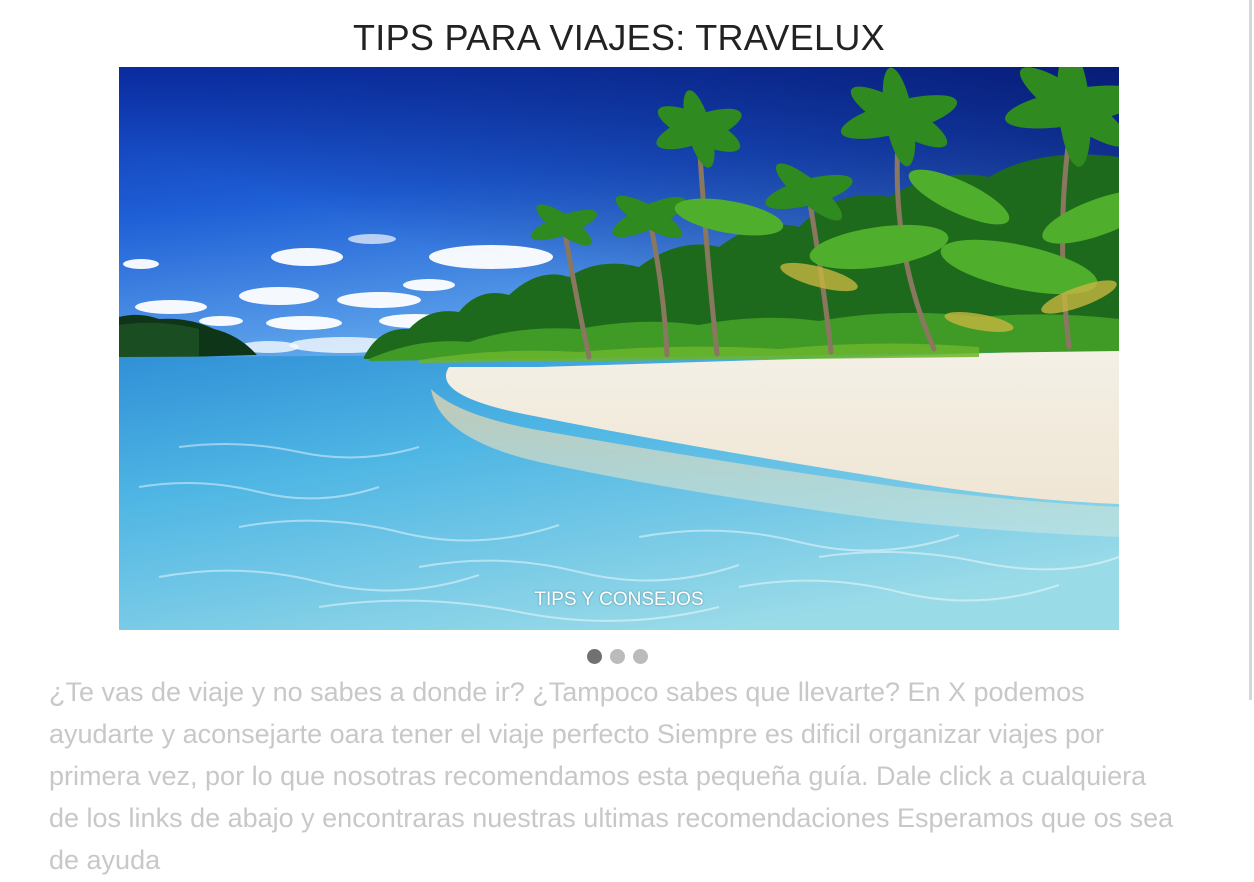 This screenshot has height=882, width=1254. Describe the element at coordinates (1250, 350) in the screenshot. I see `scrollbar-thumb` at that location.